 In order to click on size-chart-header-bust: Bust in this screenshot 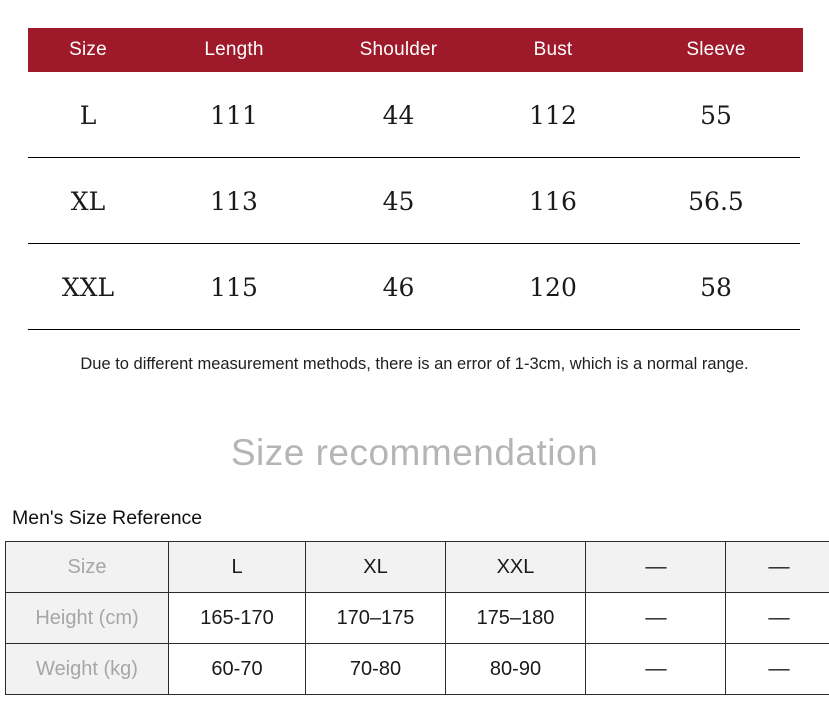, I will do `click(553, 49)`.